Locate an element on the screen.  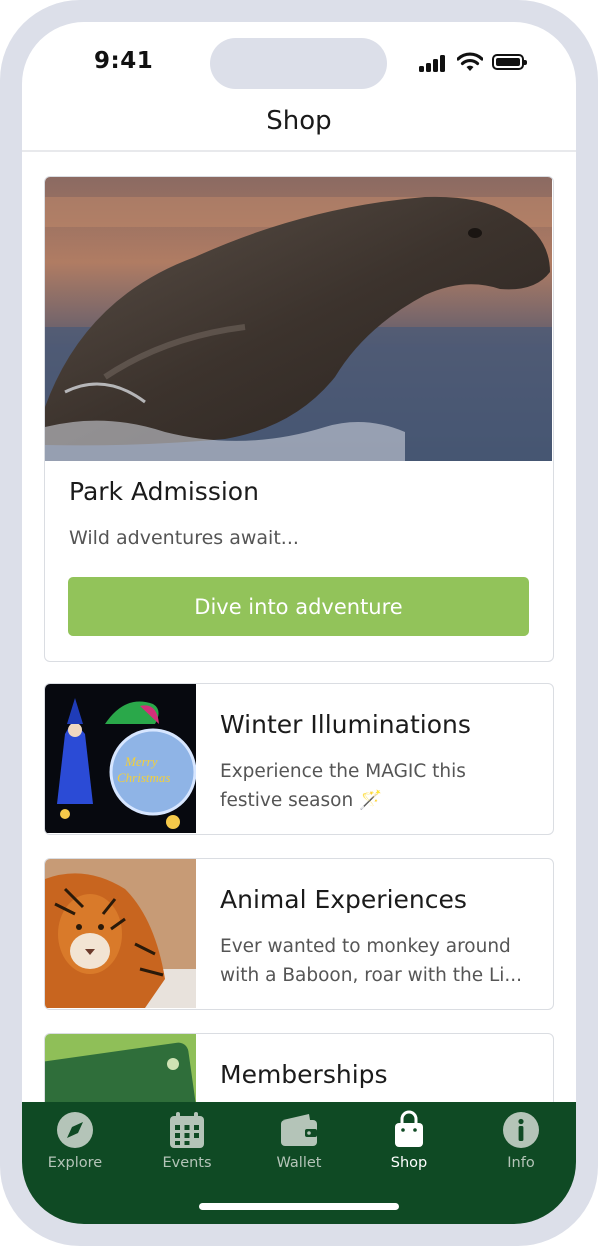
tab-shop: Shop is located at coordinates (409, 1147).